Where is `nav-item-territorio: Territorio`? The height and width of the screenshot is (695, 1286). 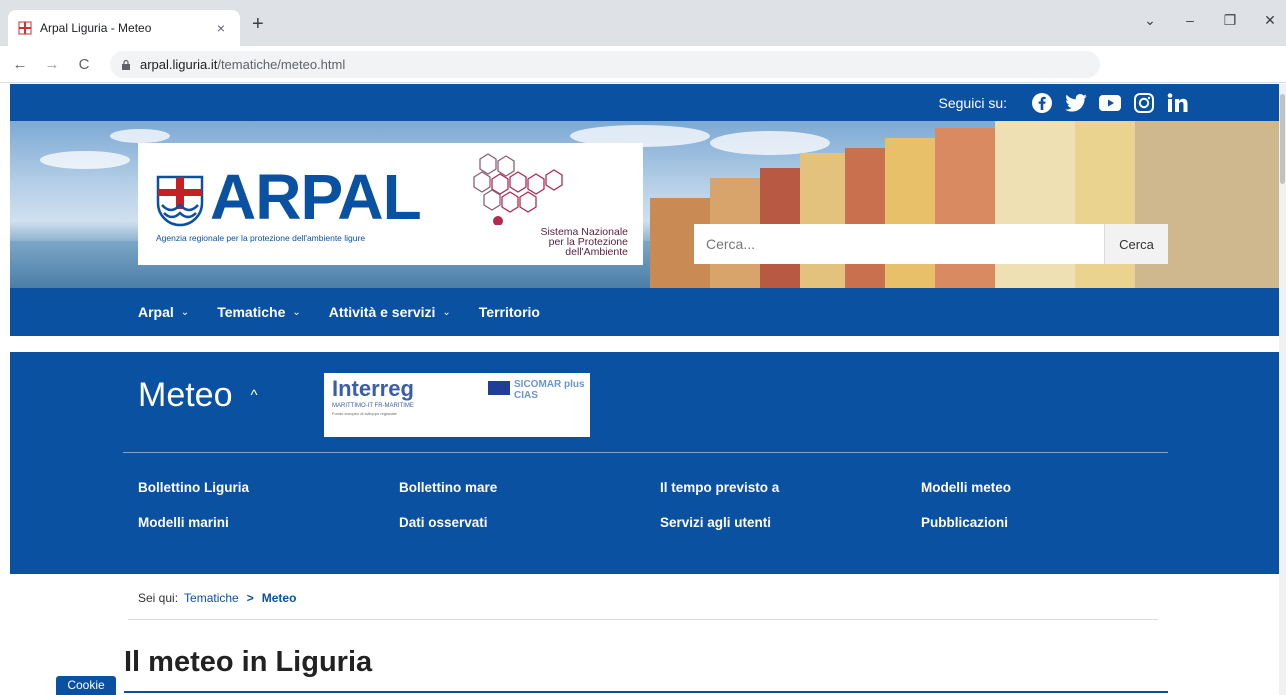 nav-item-territorio: Territorio is located at coordinates (509, 312).